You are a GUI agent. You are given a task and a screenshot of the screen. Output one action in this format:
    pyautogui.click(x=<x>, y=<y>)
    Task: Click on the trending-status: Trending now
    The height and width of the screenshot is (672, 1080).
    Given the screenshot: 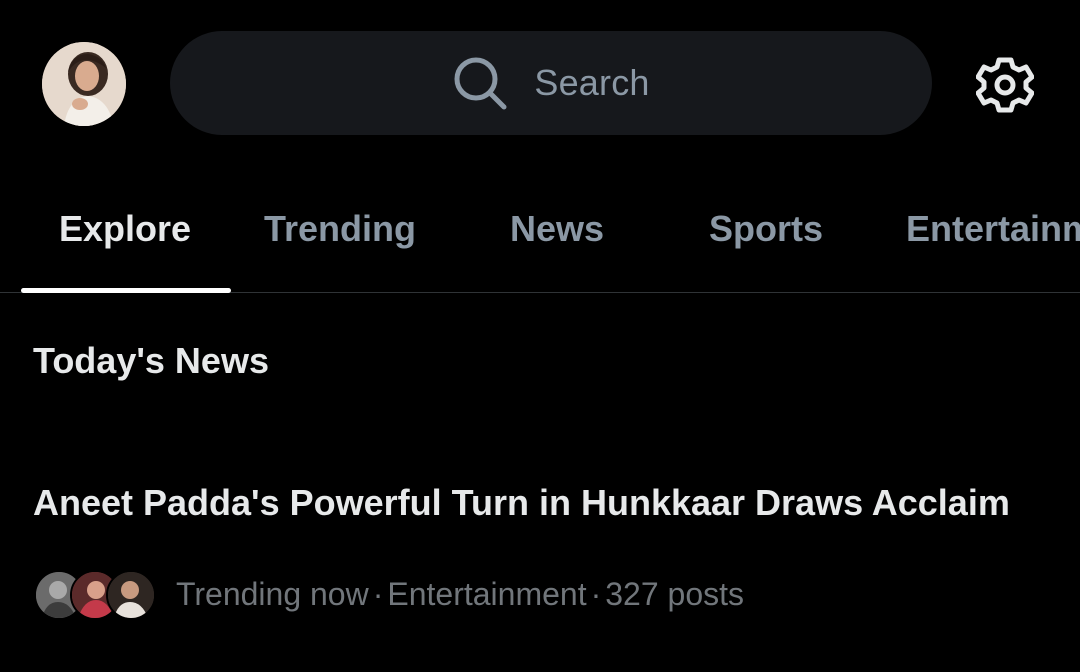 What is the action you would take?
    pyautogui.click(x=272, y=593)
    